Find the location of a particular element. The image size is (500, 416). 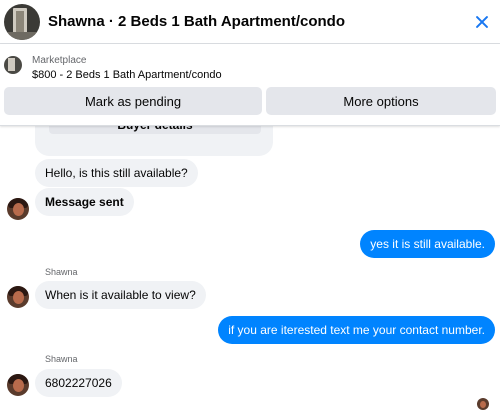

listing-avatar is located at coordinates (22, 21).